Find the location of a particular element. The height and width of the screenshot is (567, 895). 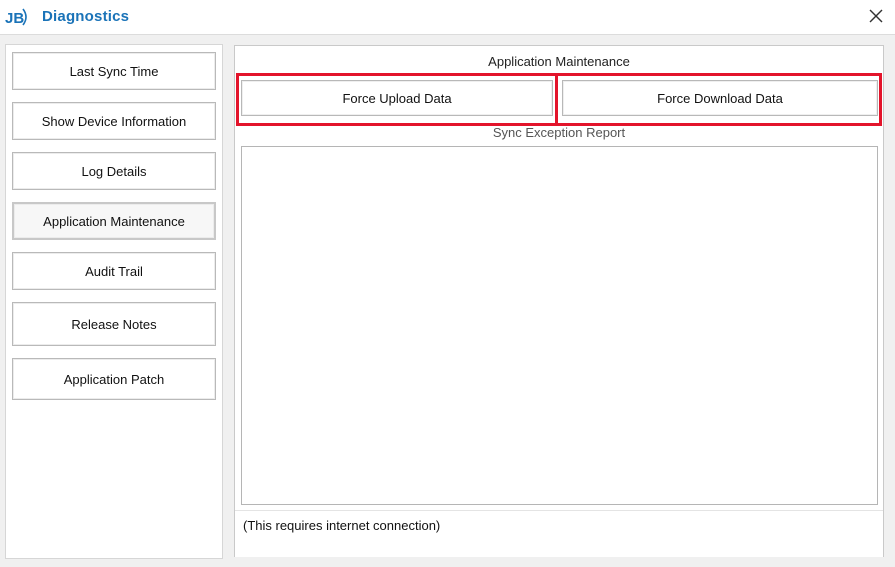

close-icon is located at coordinates (876, 16).